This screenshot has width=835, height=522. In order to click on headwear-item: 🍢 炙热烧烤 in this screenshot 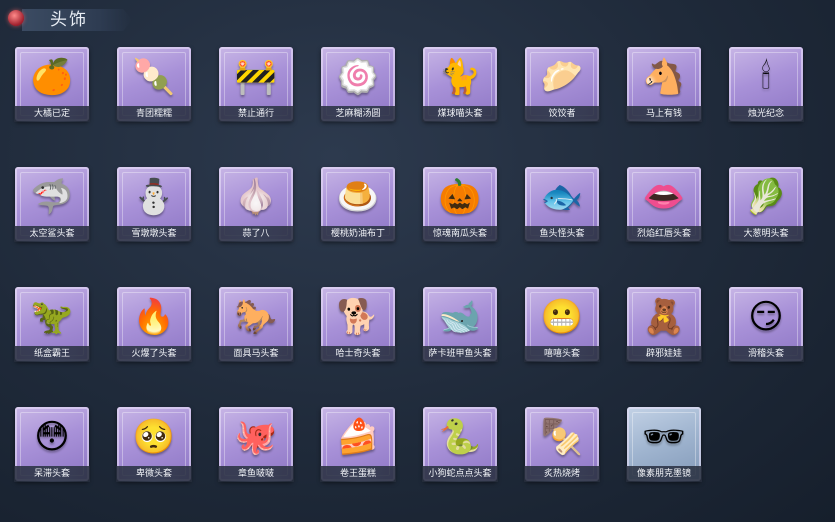, I will do `click(562, 444)`.